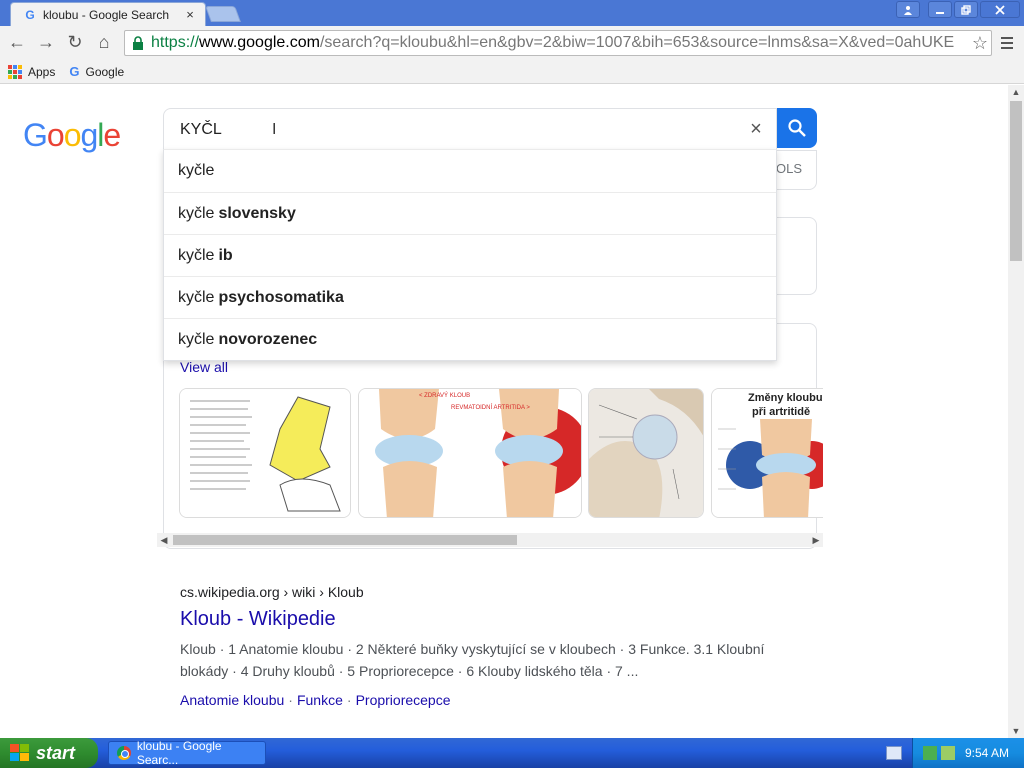  I want to click on start-label: start, so click(56, 752).